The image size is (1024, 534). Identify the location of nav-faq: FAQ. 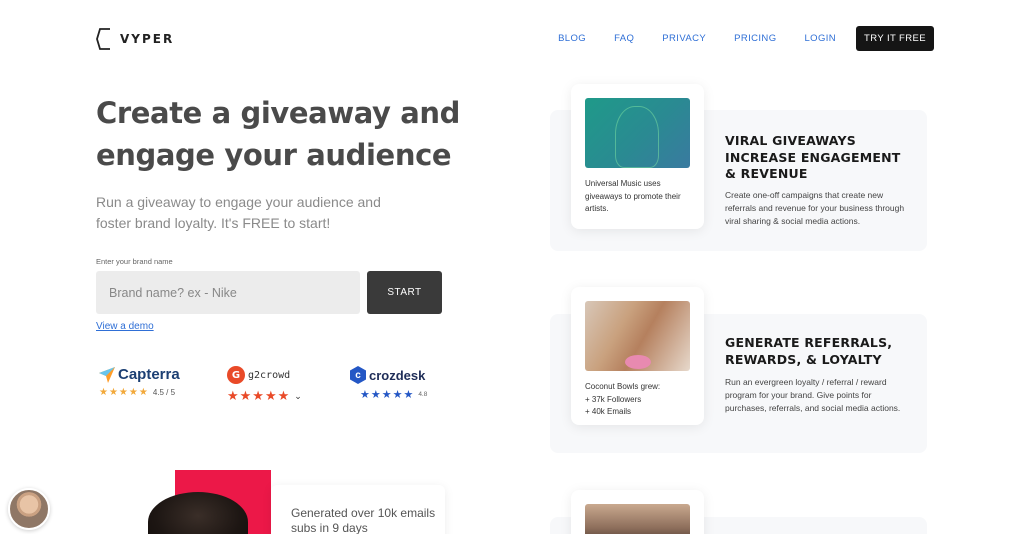
(624, 38).